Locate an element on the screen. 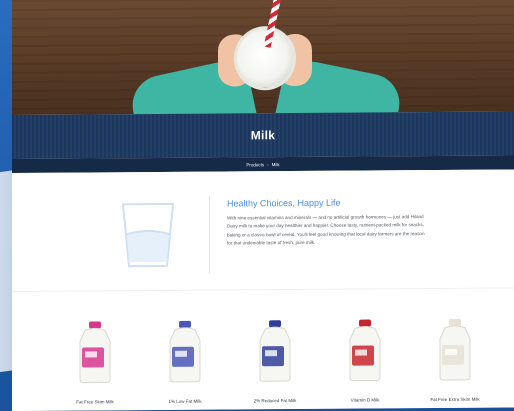 Image resolution: width=514 pixels, height=411 pixels. product-card-2-reduced-fat: 2% Reduced Fat Milk is located at coordinates (275, 362).